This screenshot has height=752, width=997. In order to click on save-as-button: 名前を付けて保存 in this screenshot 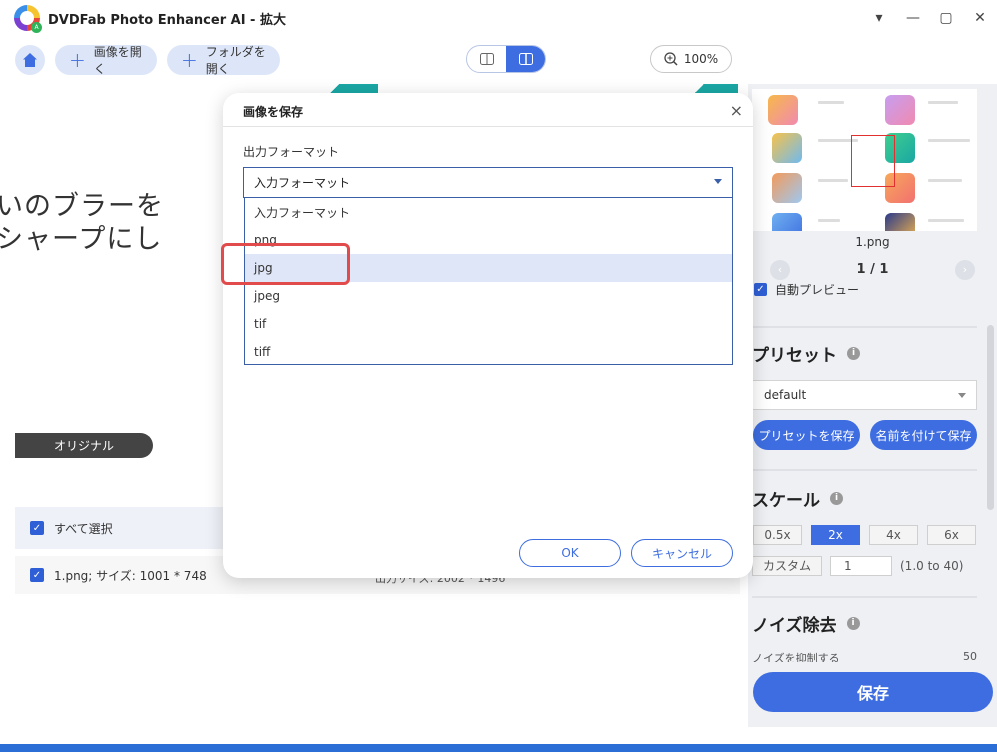, I will do `click(923, 435)`.